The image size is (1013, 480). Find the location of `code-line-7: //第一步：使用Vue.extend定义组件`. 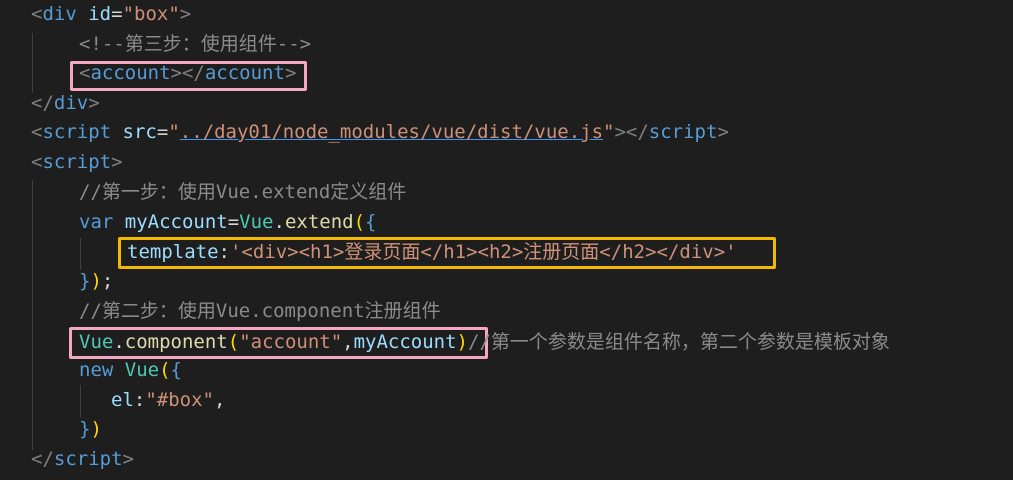

code-line-7: //第一步：使用Vue.extend定义组件 is located at coordinates (243, 192).